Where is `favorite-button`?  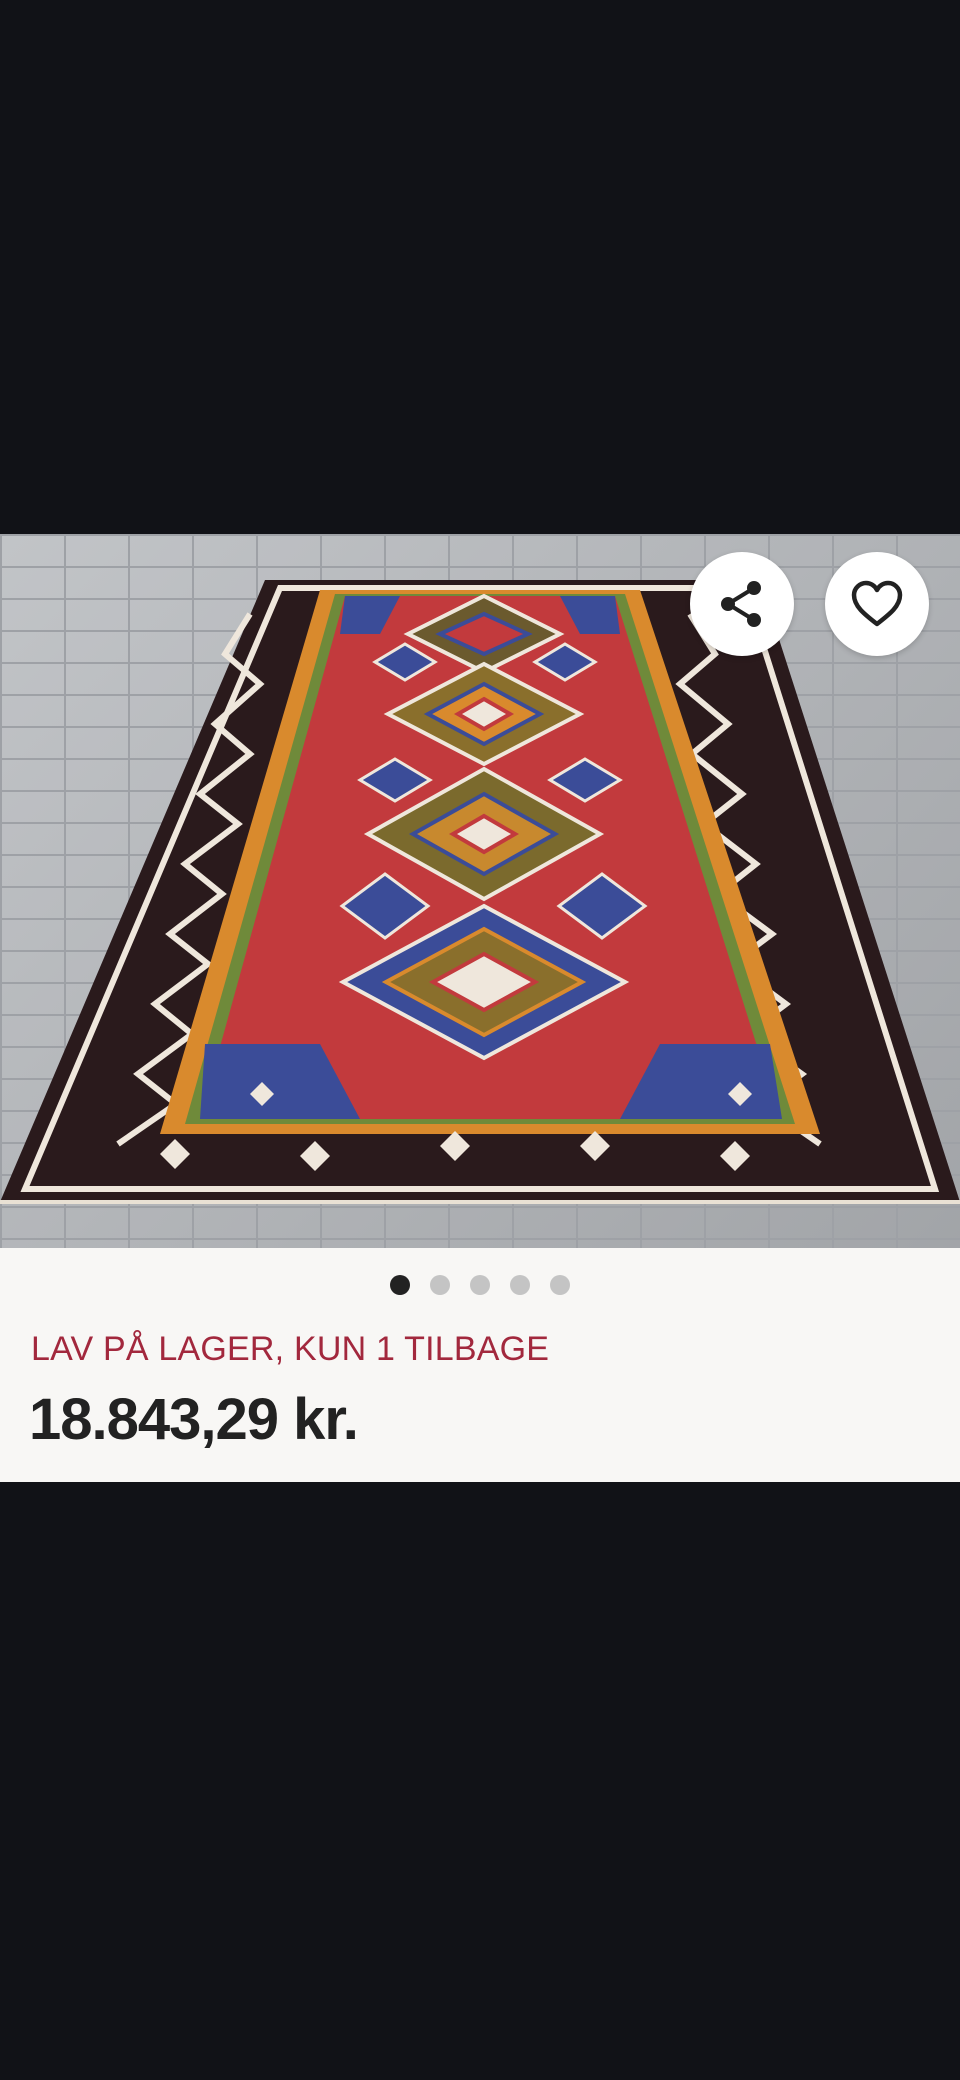
favorite-button is located at coordinates (877, 604).